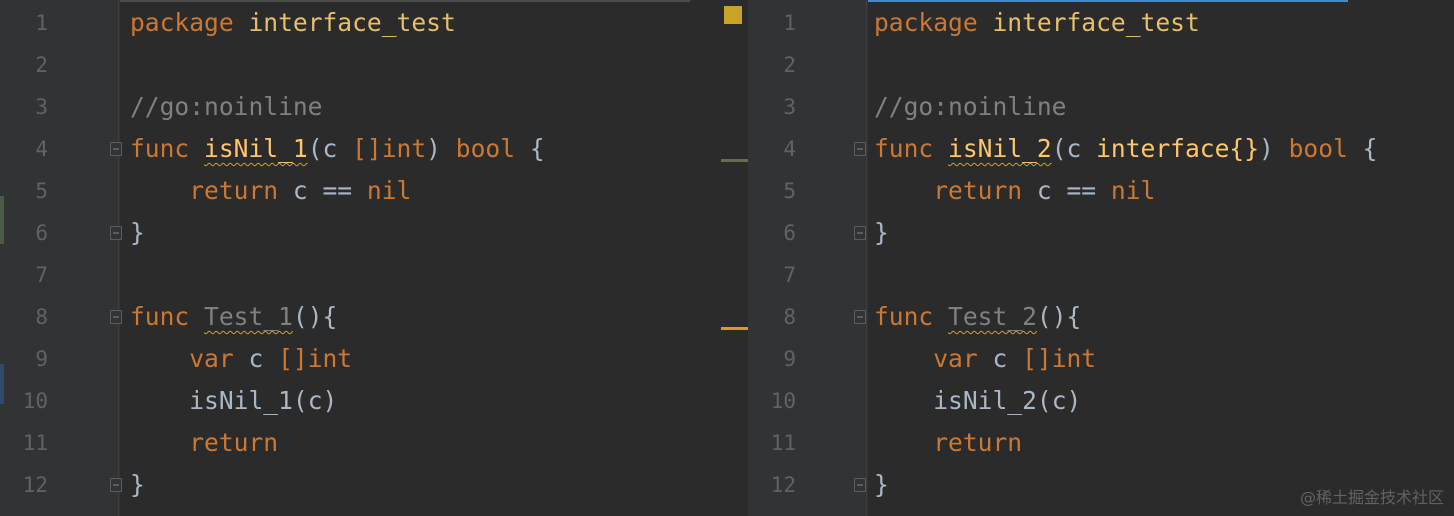 The width and height of the screenshot is (1454, 516). What do you see at coordinates (783, 485) in the screenshot?
I see `line-number: 12` at bounding box center [783, 485].